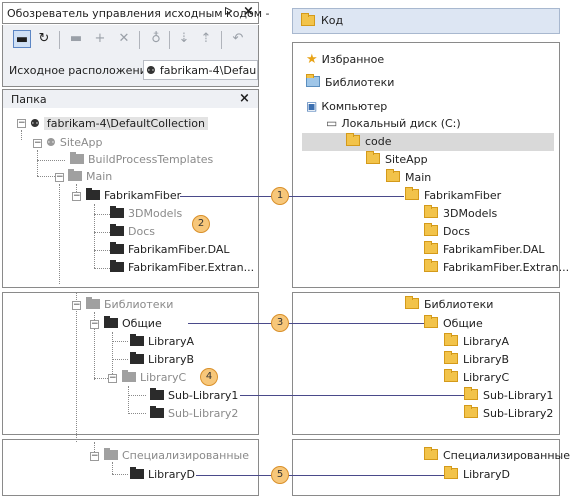  I want to click on nav-code: code, so click(369, 141).